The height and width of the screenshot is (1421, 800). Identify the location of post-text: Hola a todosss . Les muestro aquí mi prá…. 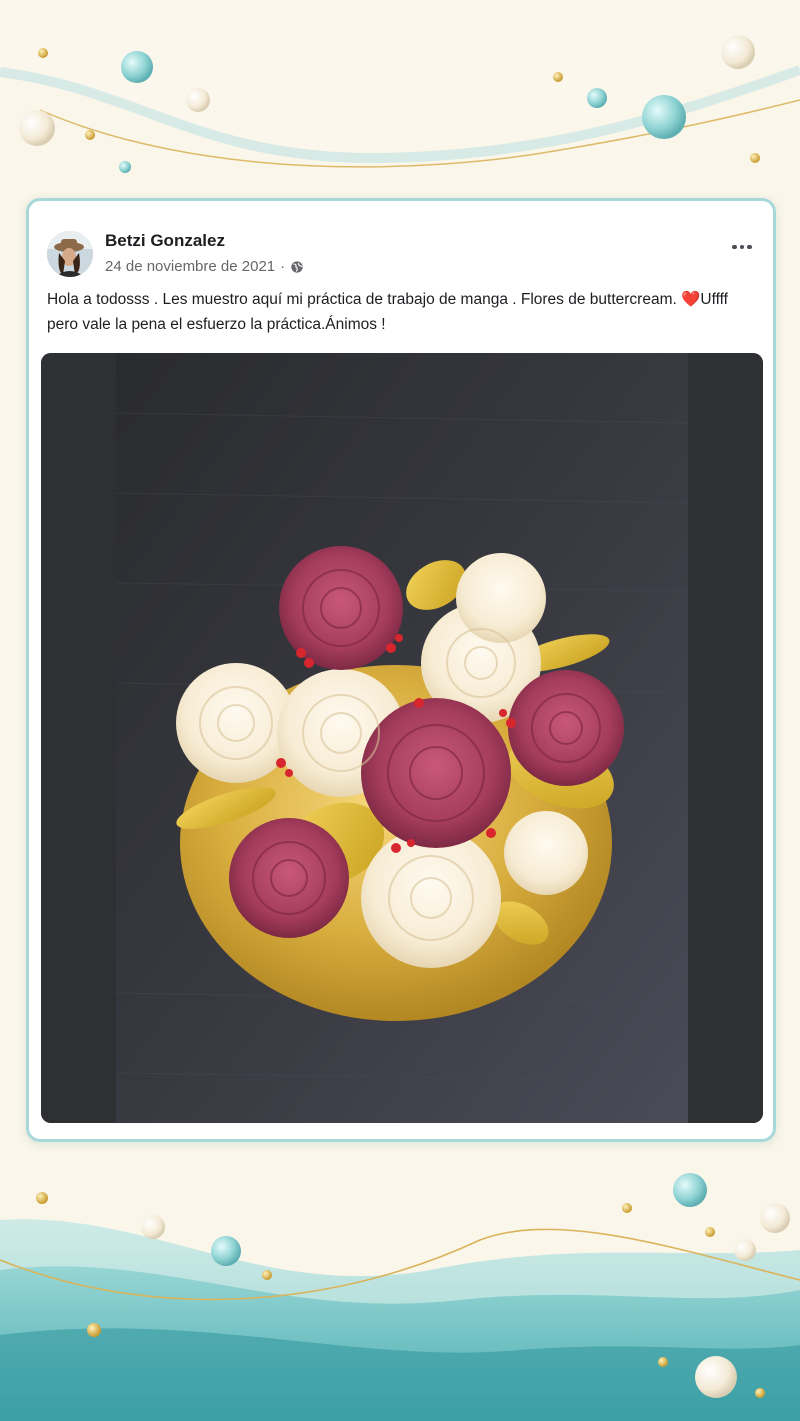
(403, 312).